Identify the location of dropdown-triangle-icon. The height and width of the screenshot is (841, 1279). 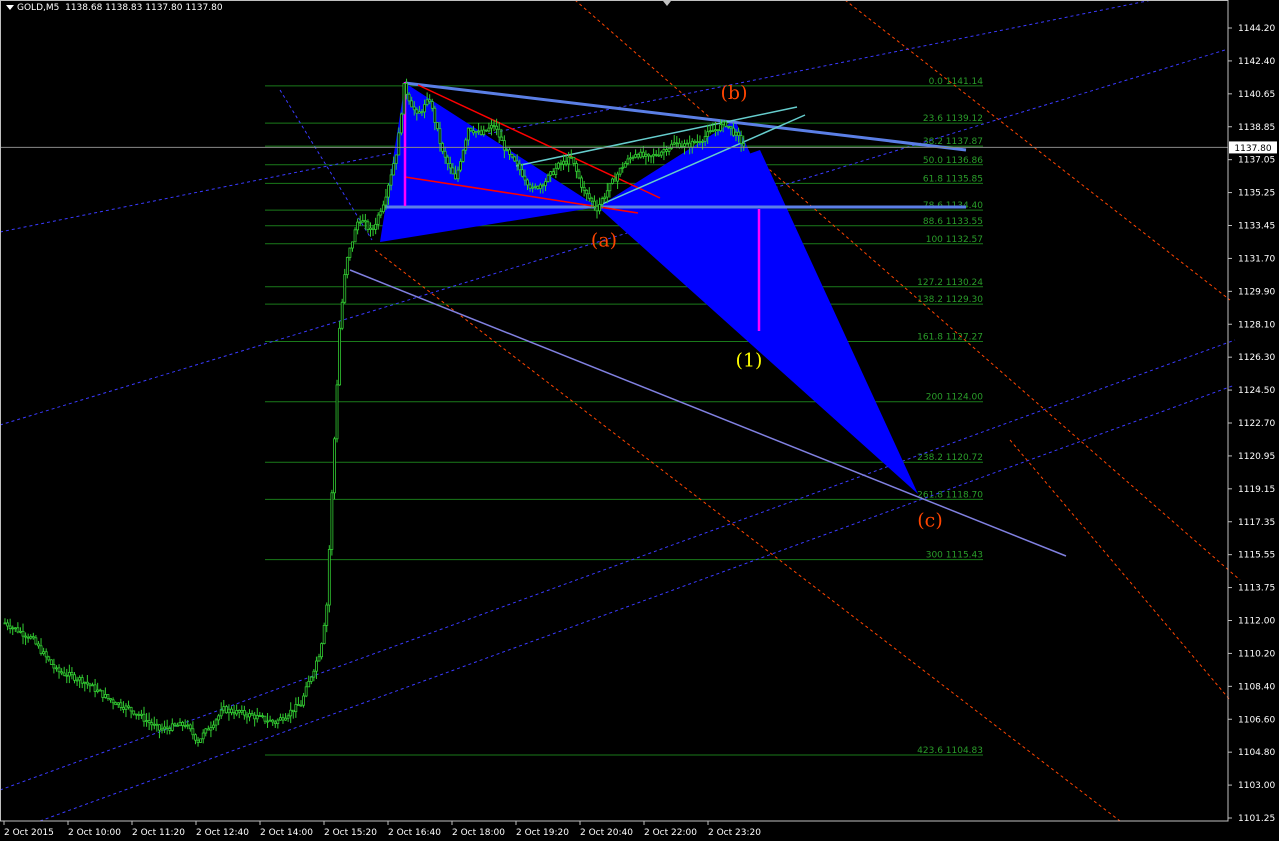
(10, 7).